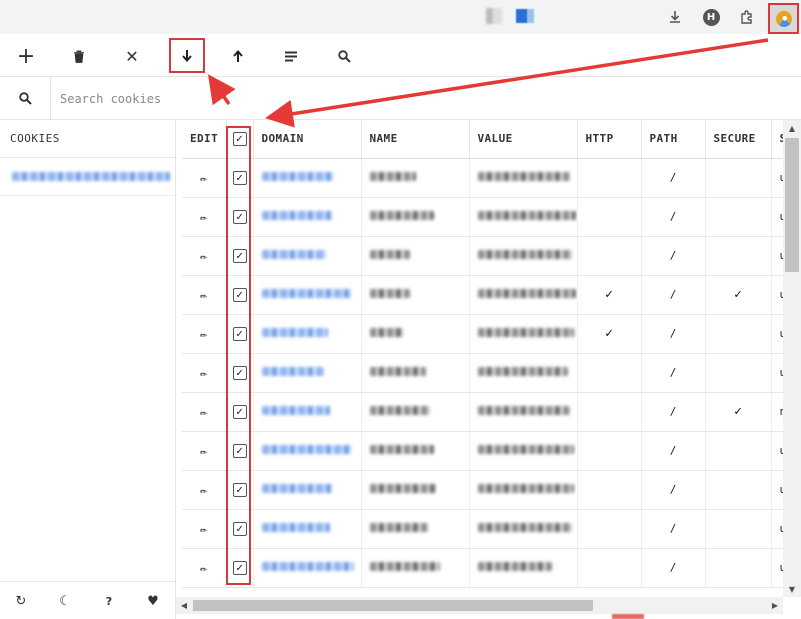 The image size is (801, 619). I want to click on scroll-left-arrow-icon: ◀, so click(184, 605).